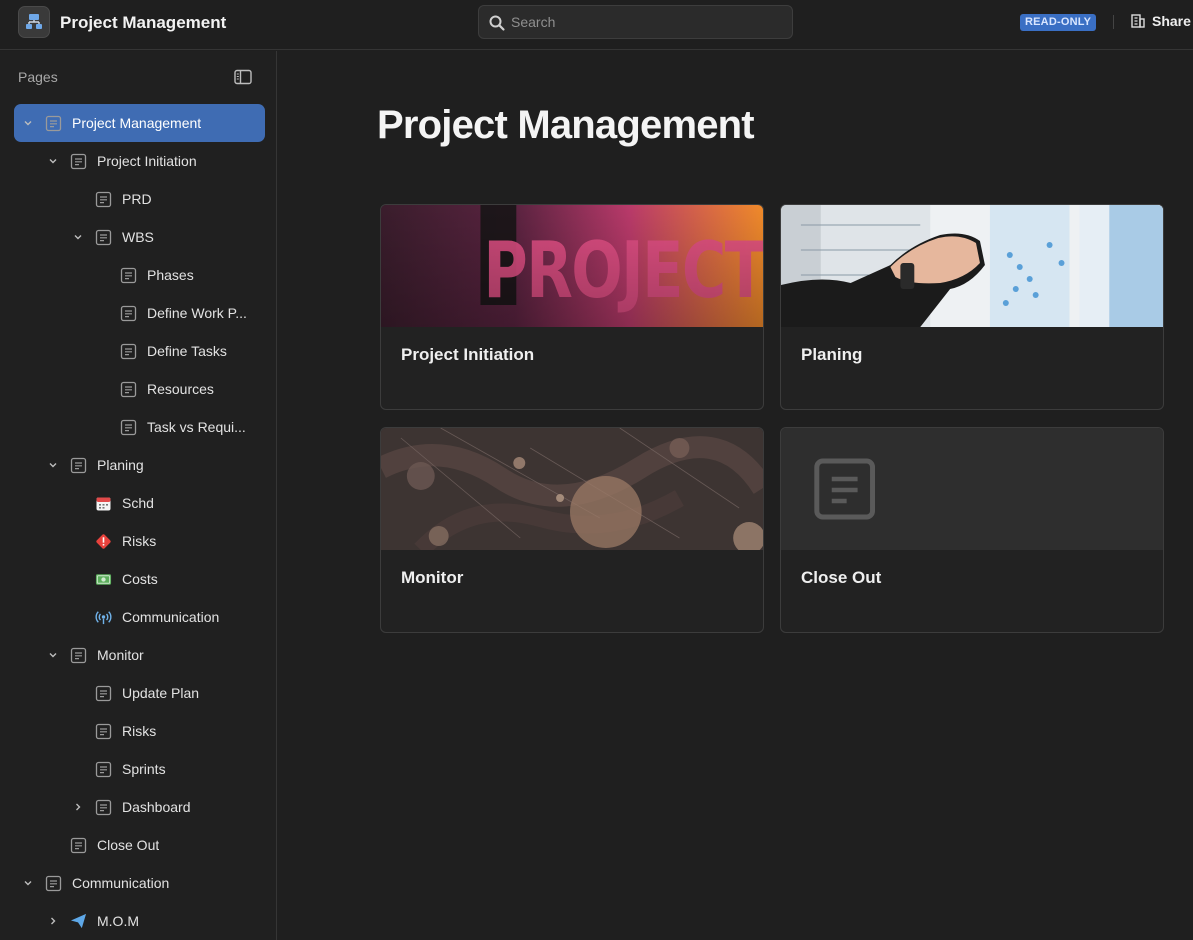 This screenshot has width=1193, height=940. I want to click on sidebar-item-label: Schd, so click(138, 503).